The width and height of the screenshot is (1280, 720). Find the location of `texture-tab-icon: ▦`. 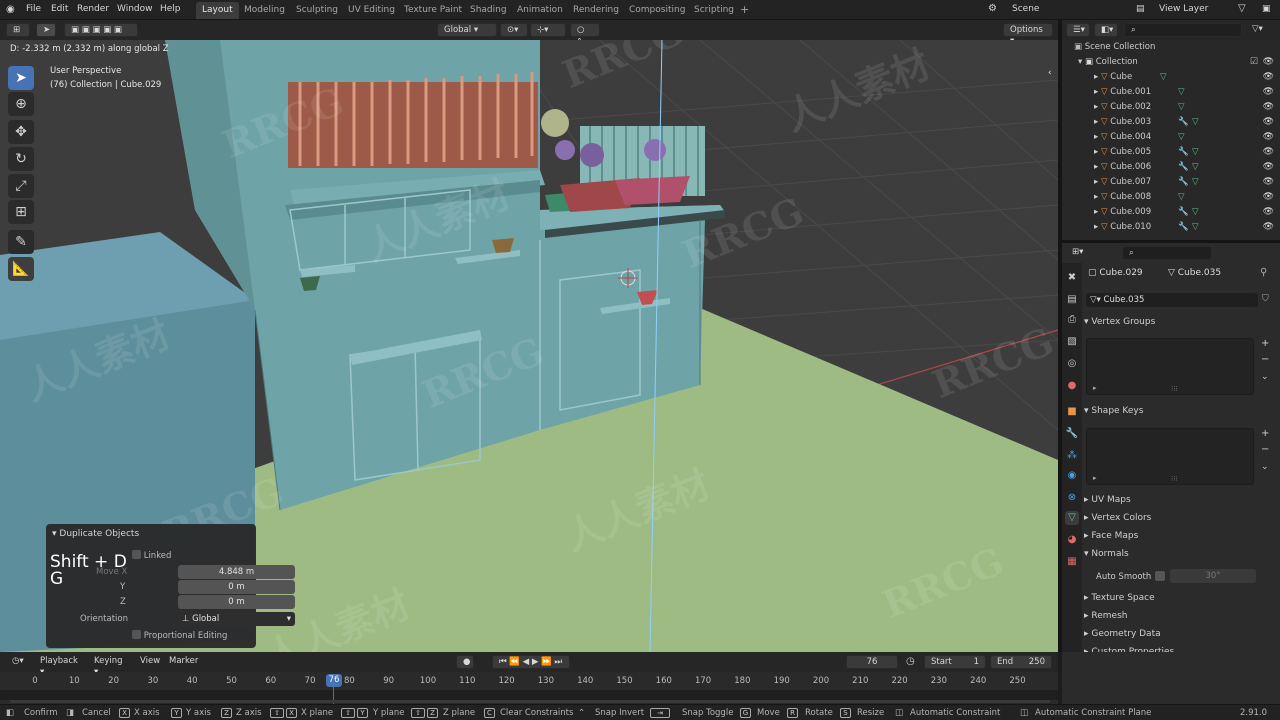

texture-tab-icon: ▦ is located at coordinates (1072, 562).